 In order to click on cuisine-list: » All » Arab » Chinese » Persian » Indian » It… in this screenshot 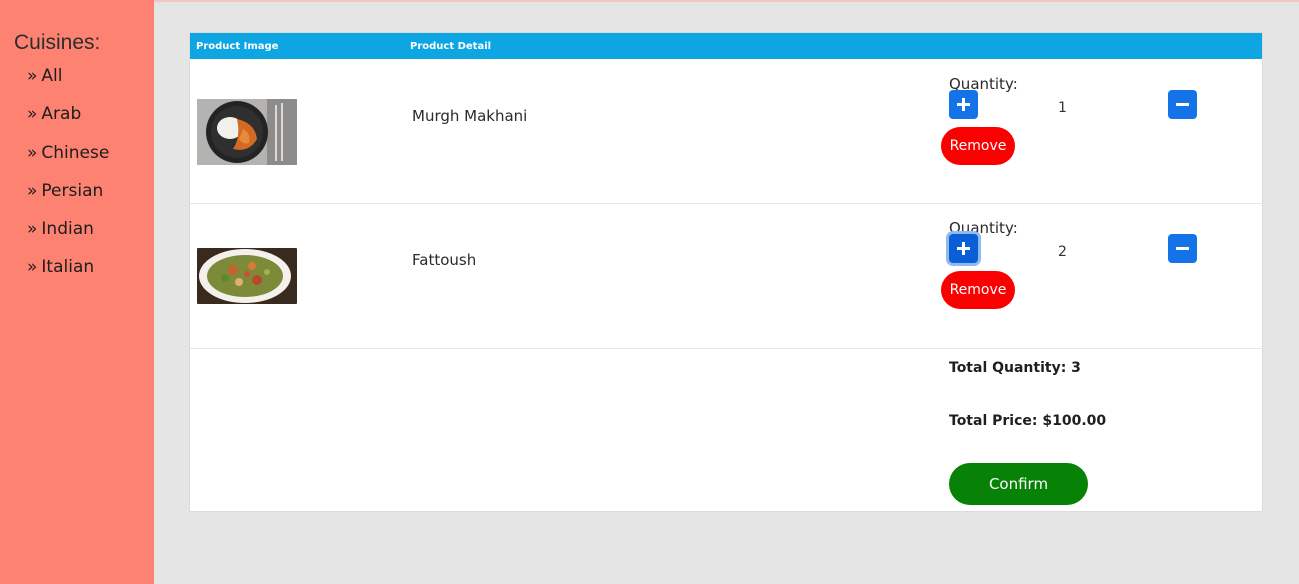, I will do `click(68, 181)`.